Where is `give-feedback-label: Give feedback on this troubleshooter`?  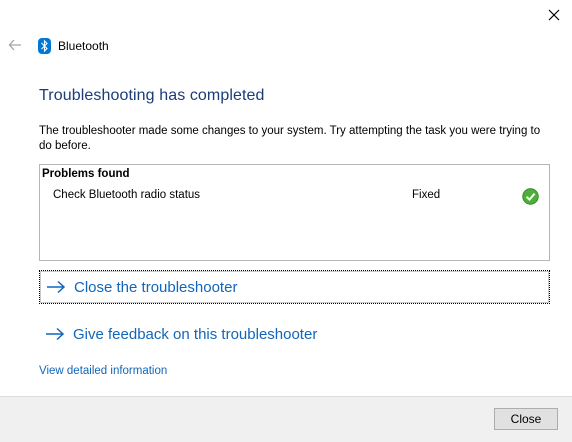
give-feedback-label: Give feedback on this troubleshooter is located at coordinates (195, 334).